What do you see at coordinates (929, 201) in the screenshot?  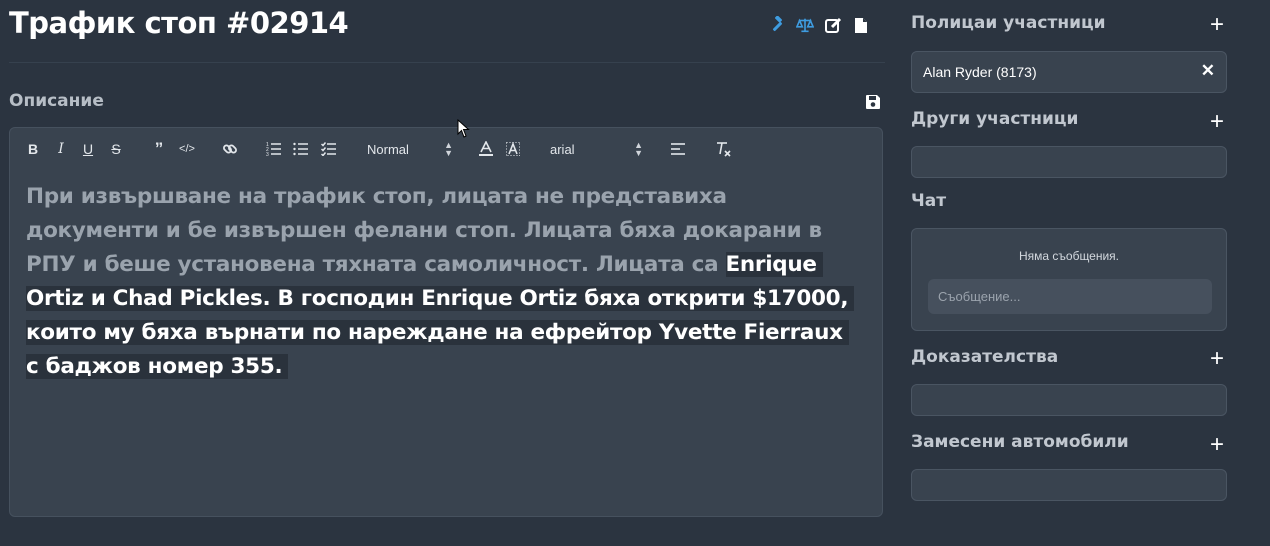 I see `chat-section-title: Чат` at bounding box center [929, 201].